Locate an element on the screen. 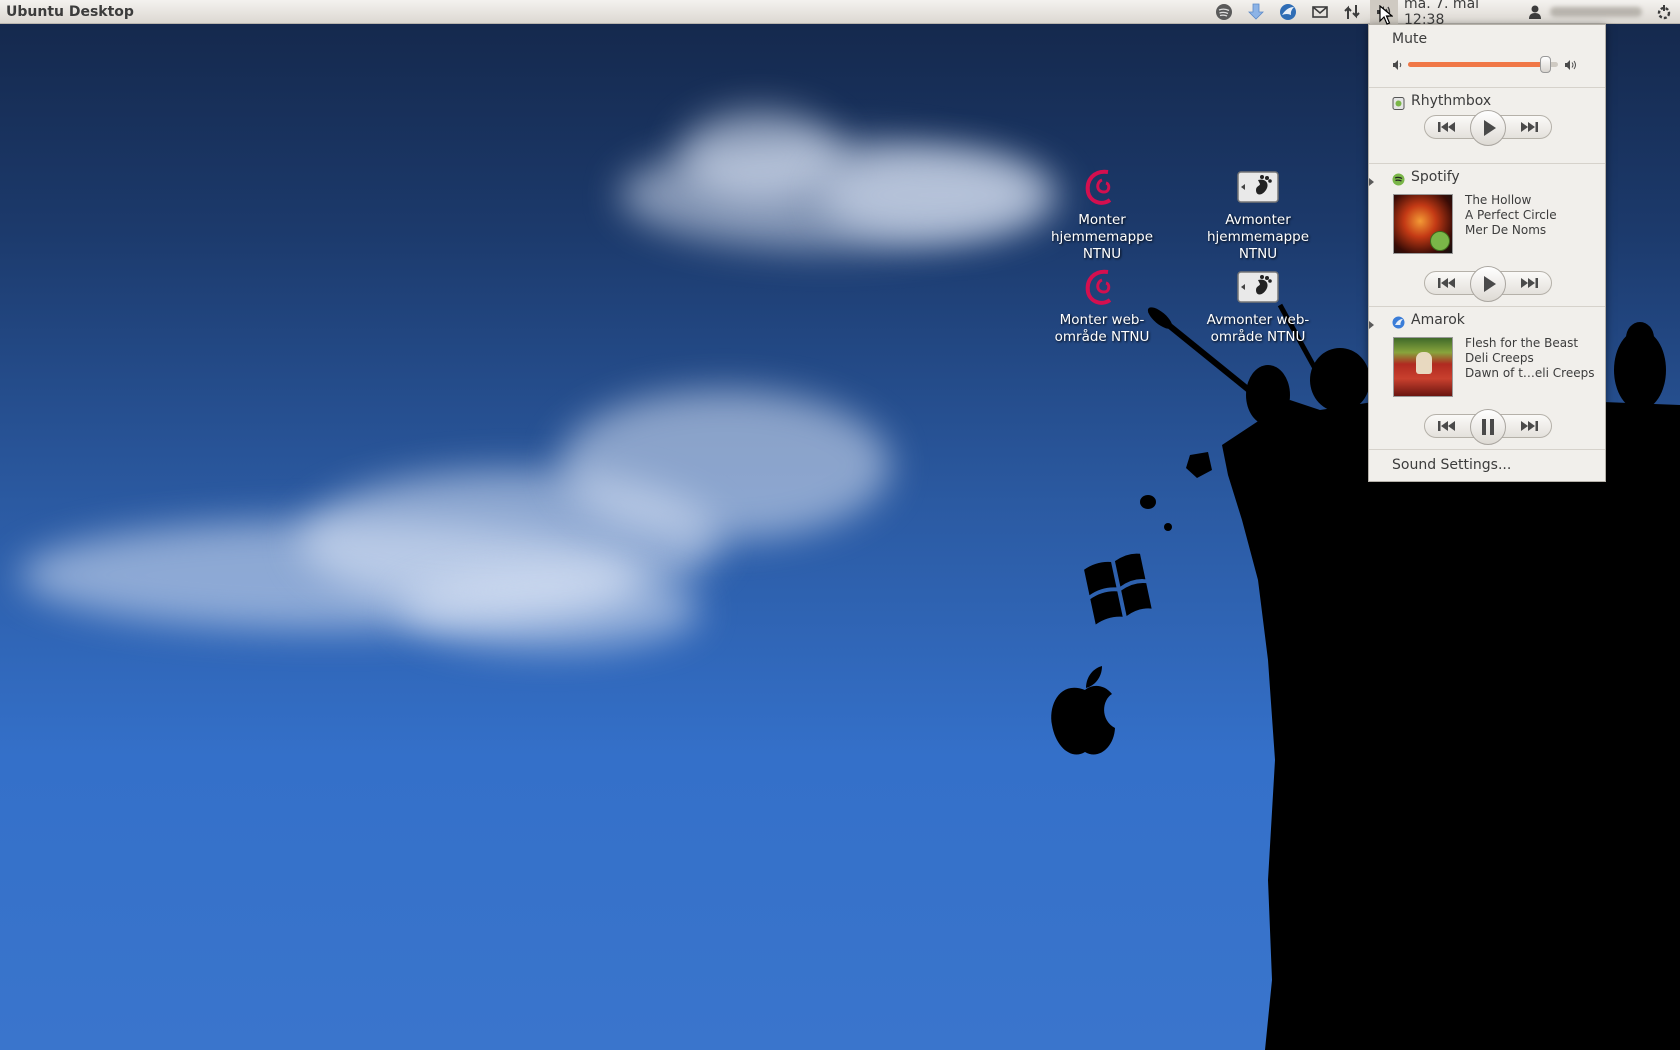  app-title: Ubuntu Desktop is located at coordinates (70, 11).